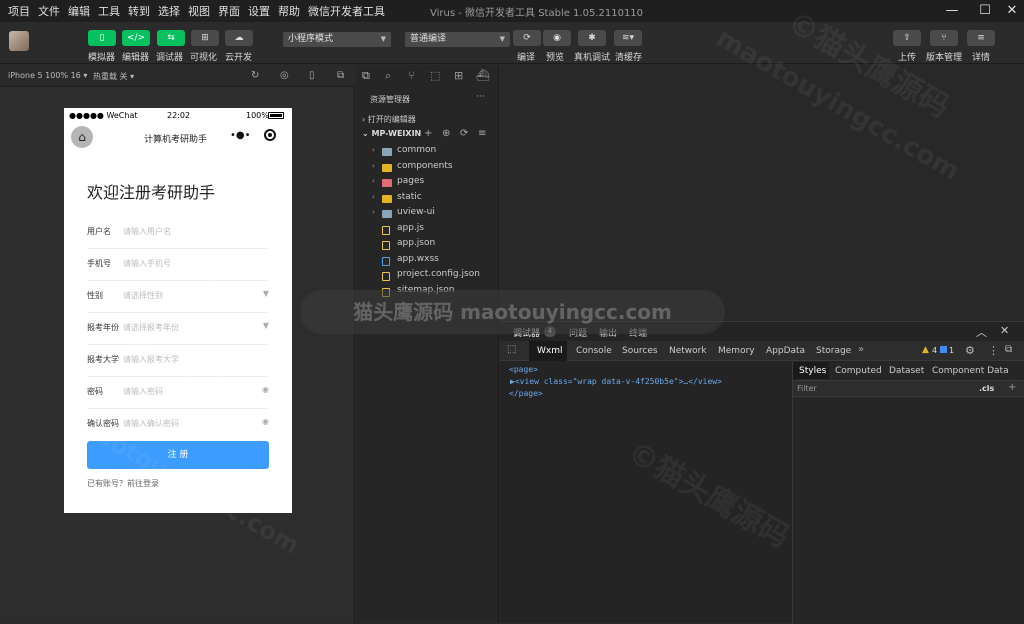 The width and height of the screenshot is (1024, 624). What do you see at coordinates (628, 38) in the screenshot?
I see `clear-cache-button: ≋▾` at bounding box center [628, 38].